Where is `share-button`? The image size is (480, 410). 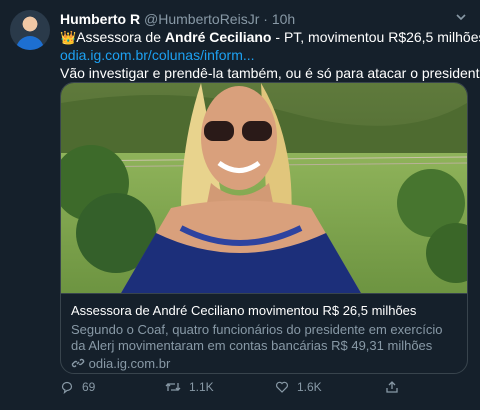
share-button is located at coordinates (392, 387).